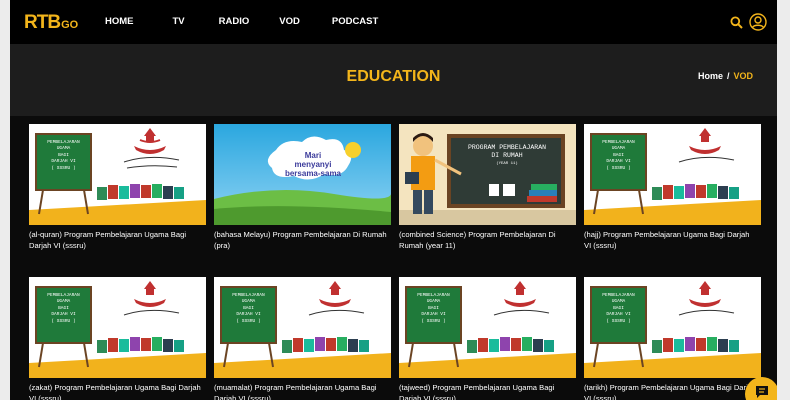  Describe the element at coordinates (70, 25) in the screenshot. I see `logo-go-text: GO` at that location.